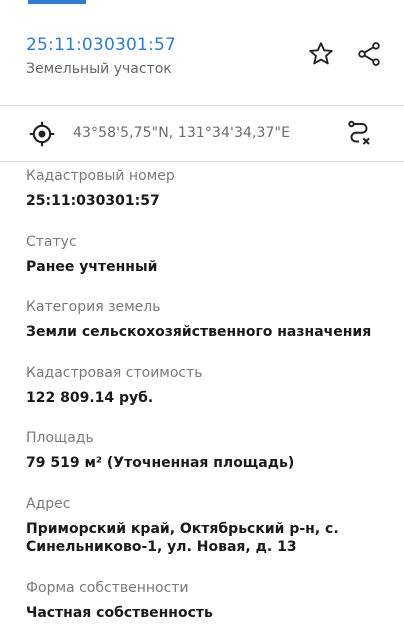 This screenshot has width=404, height=640. I want to click on locate-button, so click(42, 134).